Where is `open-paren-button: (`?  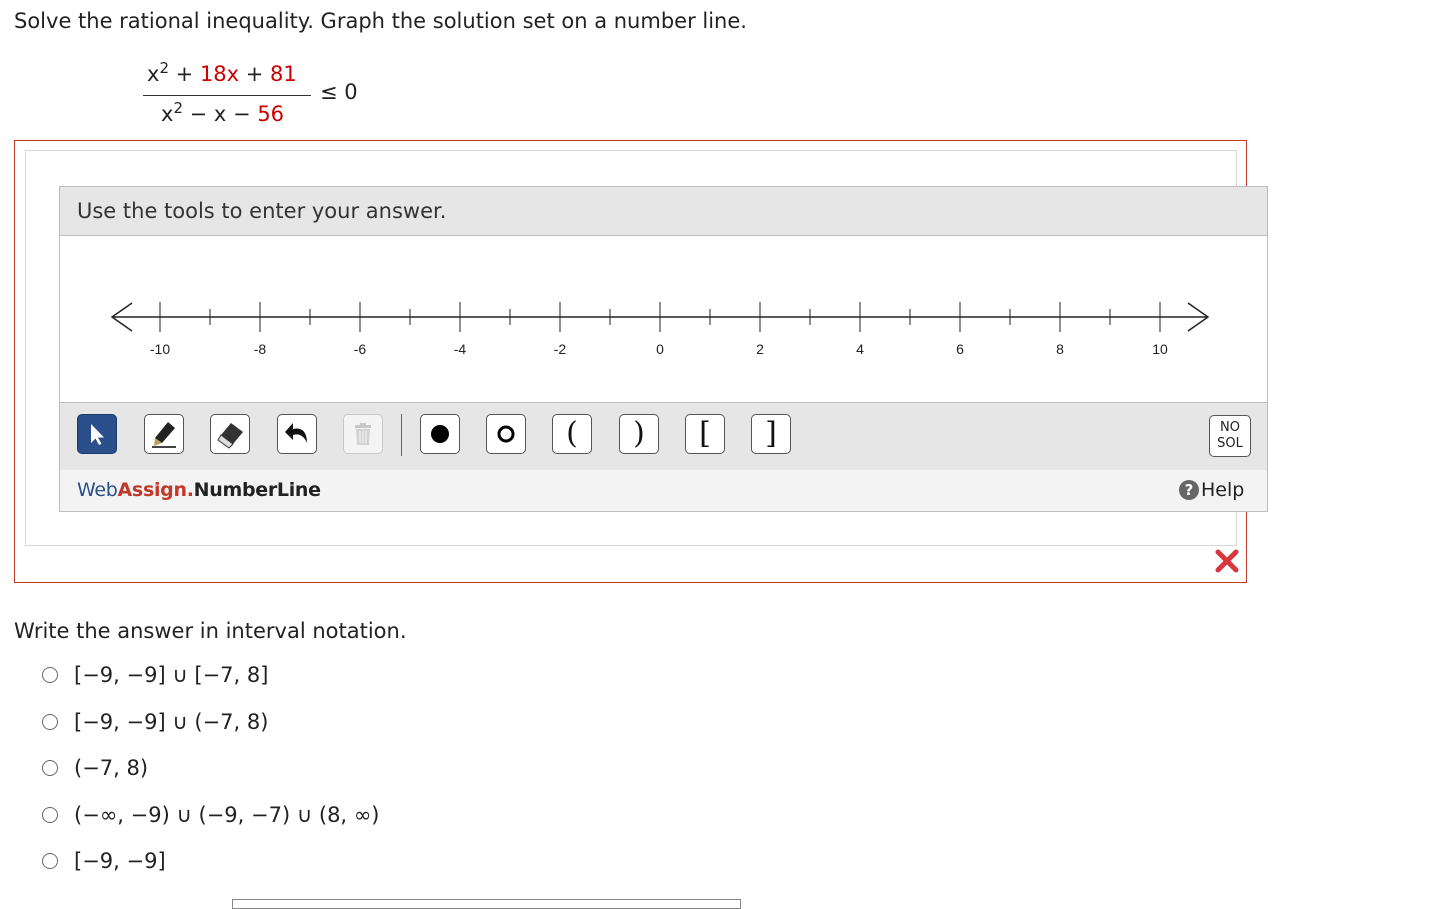 open-paren-button: ( is located at coordinates (572, 434).